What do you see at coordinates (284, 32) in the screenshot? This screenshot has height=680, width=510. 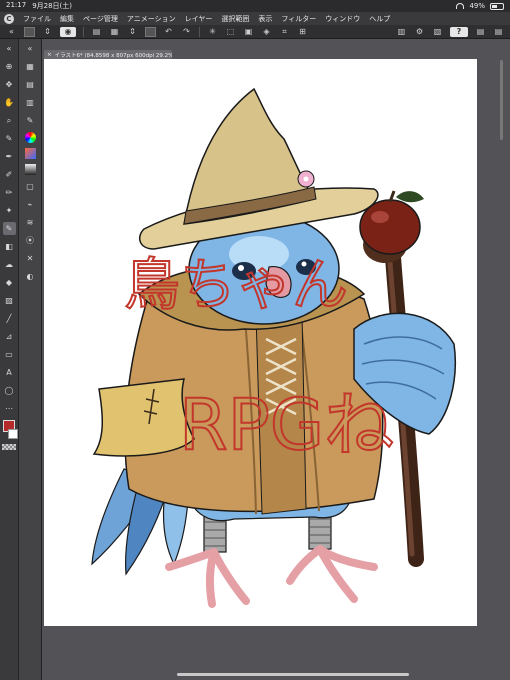 I see `crop-icon: ⌗` at bounding box center [284, 32].